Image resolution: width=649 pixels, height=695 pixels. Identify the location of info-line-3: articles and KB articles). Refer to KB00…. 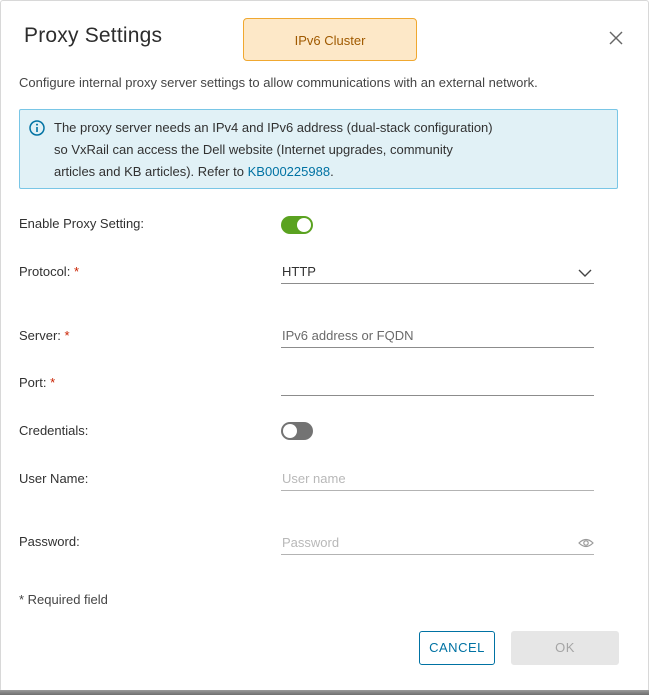
(324, 172).